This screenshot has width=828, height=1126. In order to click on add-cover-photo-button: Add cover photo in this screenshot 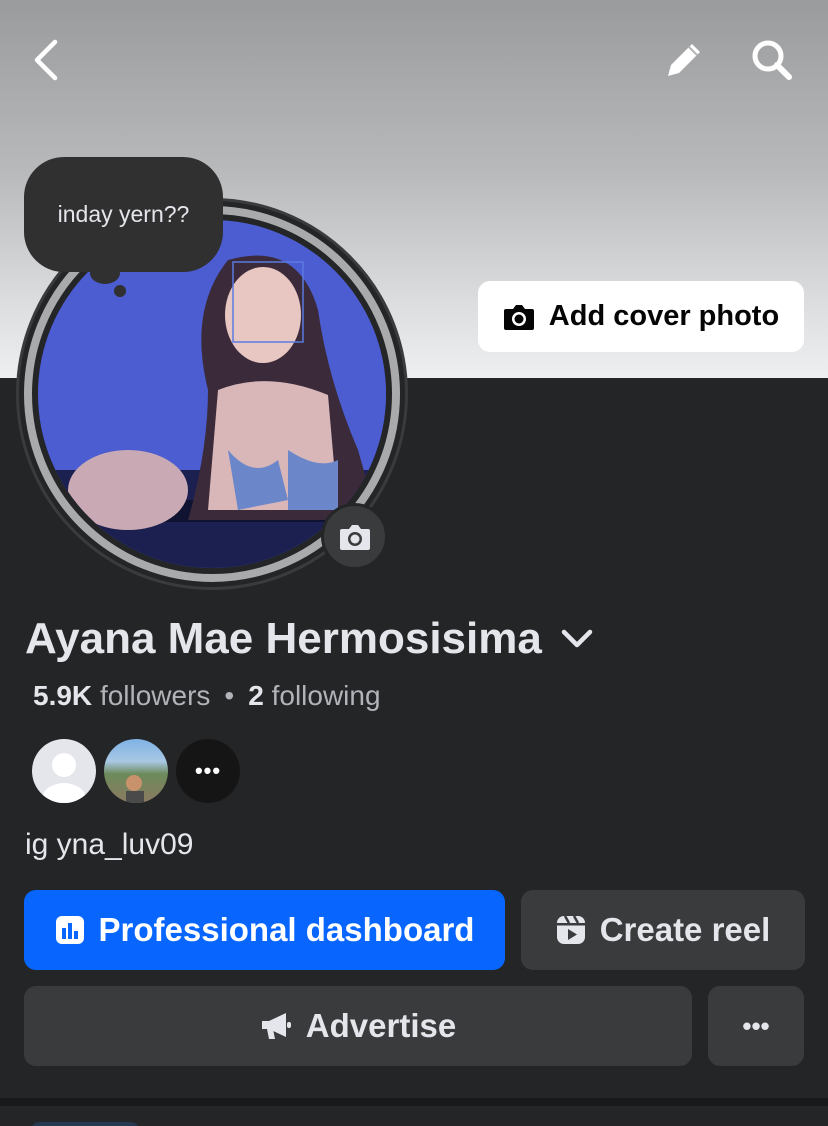, I will do `click(641, 316)`.